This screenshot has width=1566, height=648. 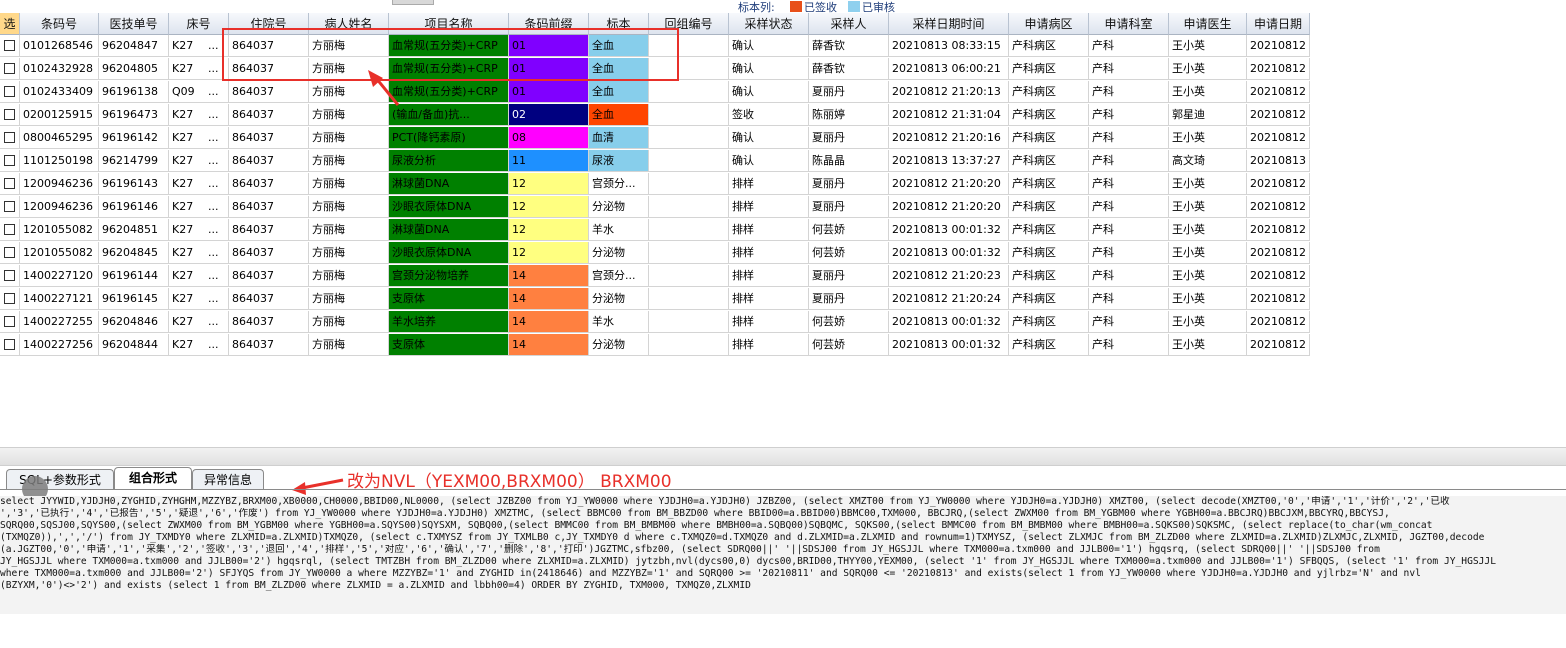 What do you see at coordinates (134, 24) in the screenshot?
I see `header-col-order: 医技单号` at bounding box center [134, 24].